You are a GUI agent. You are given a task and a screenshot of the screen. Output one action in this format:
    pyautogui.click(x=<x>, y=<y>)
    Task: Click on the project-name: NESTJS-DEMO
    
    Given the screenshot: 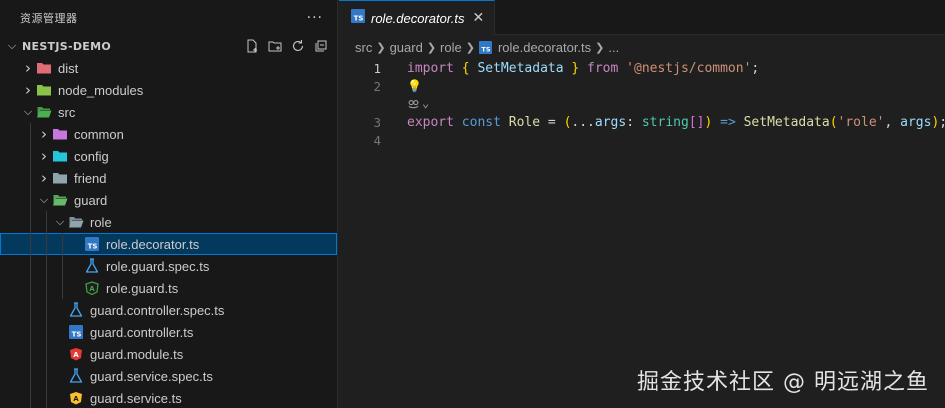 What is the action you would take?
    pyautogui.click(x=66, y=46)
    